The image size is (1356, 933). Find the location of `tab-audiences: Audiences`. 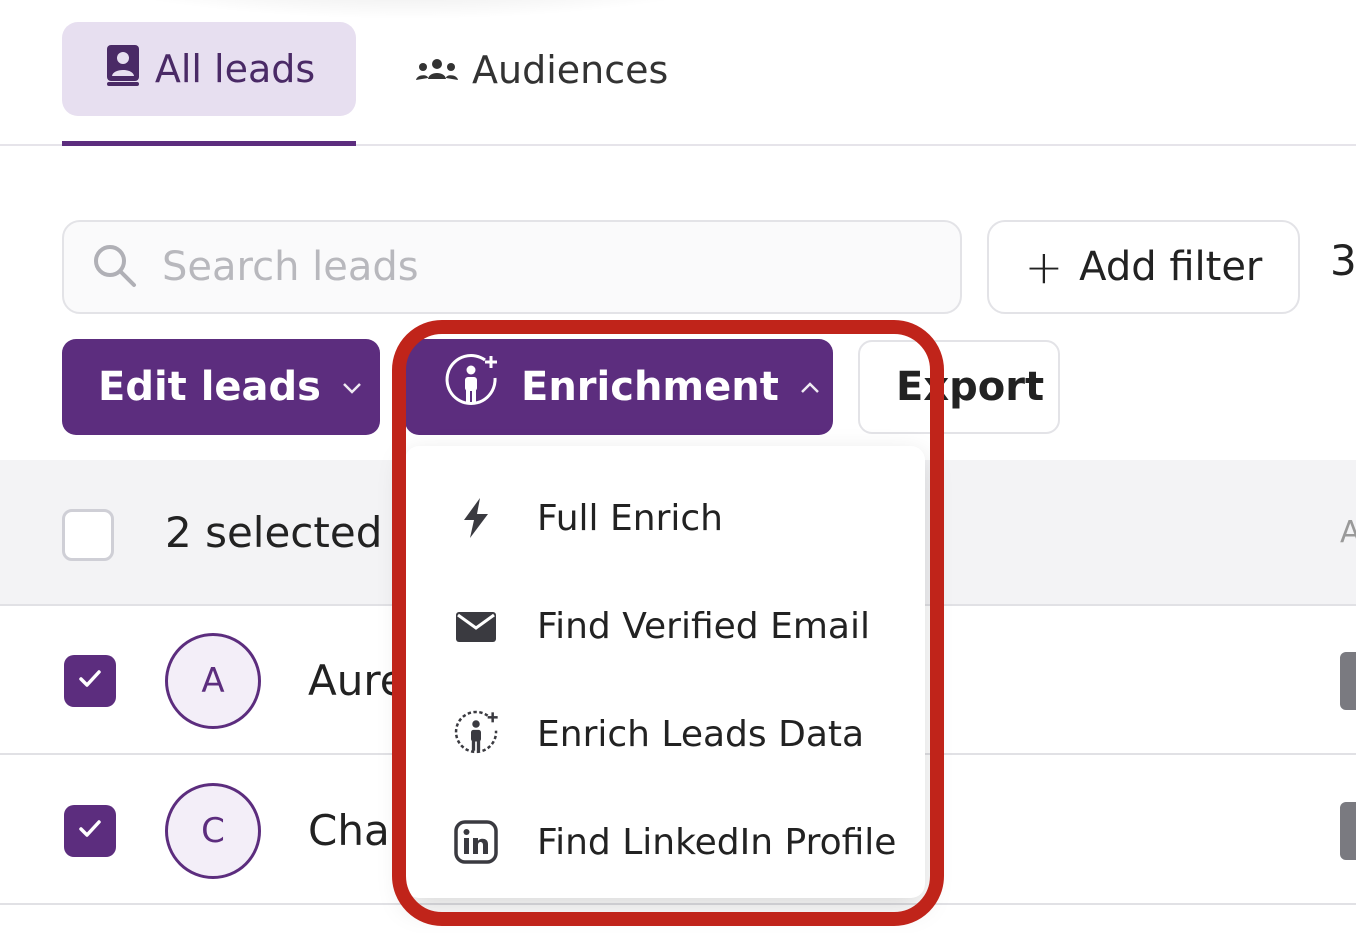

tab-audiences: Audiences is located at coordinates (541, 70).